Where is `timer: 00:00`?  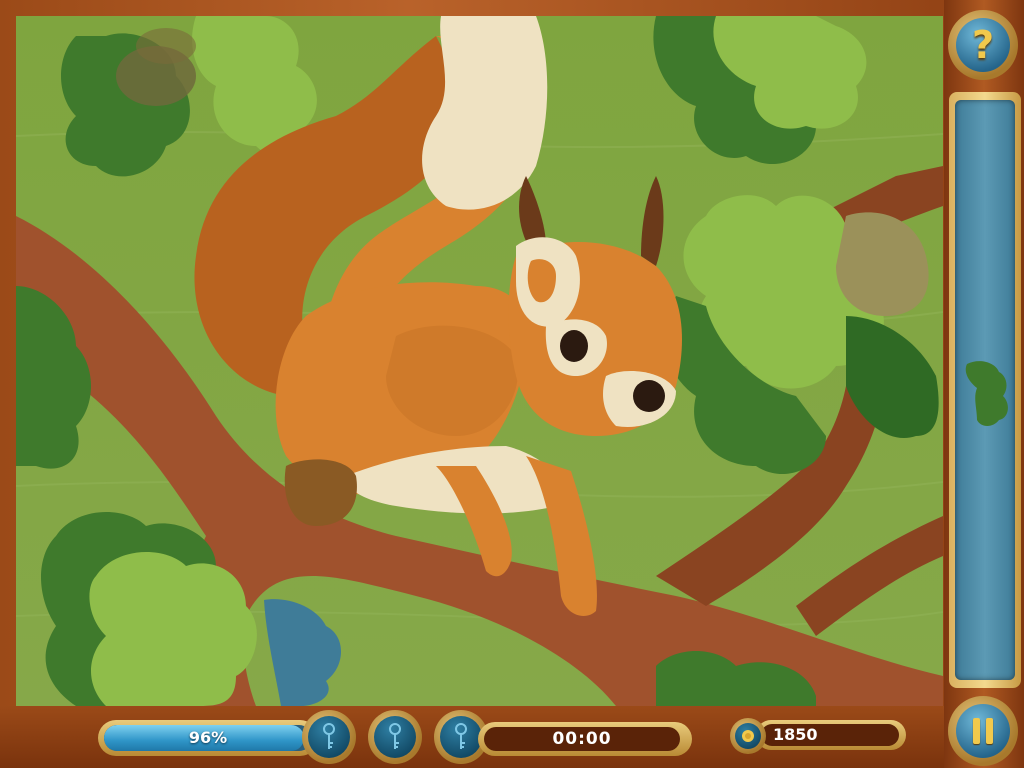
timer: 00:00 is located at coordinates (585, 739).